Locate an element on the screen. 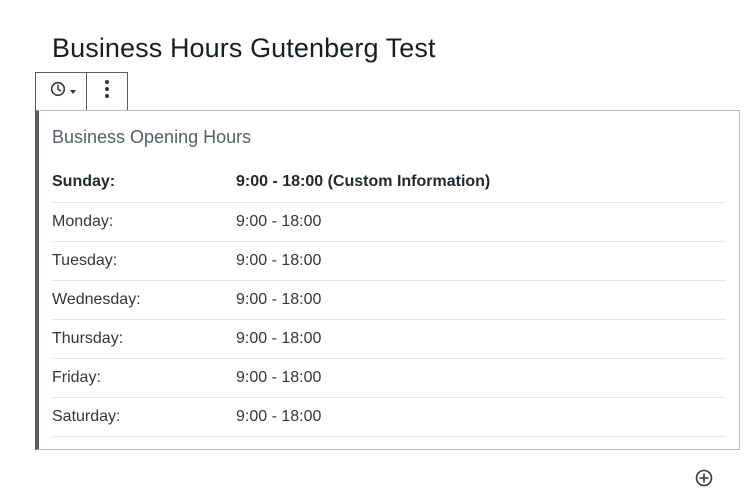 This screenshot has height=503, width=751. hours-row: Sunday: 9:00 - 18:00 (Custom Information) is located at coordinates (389, 182).